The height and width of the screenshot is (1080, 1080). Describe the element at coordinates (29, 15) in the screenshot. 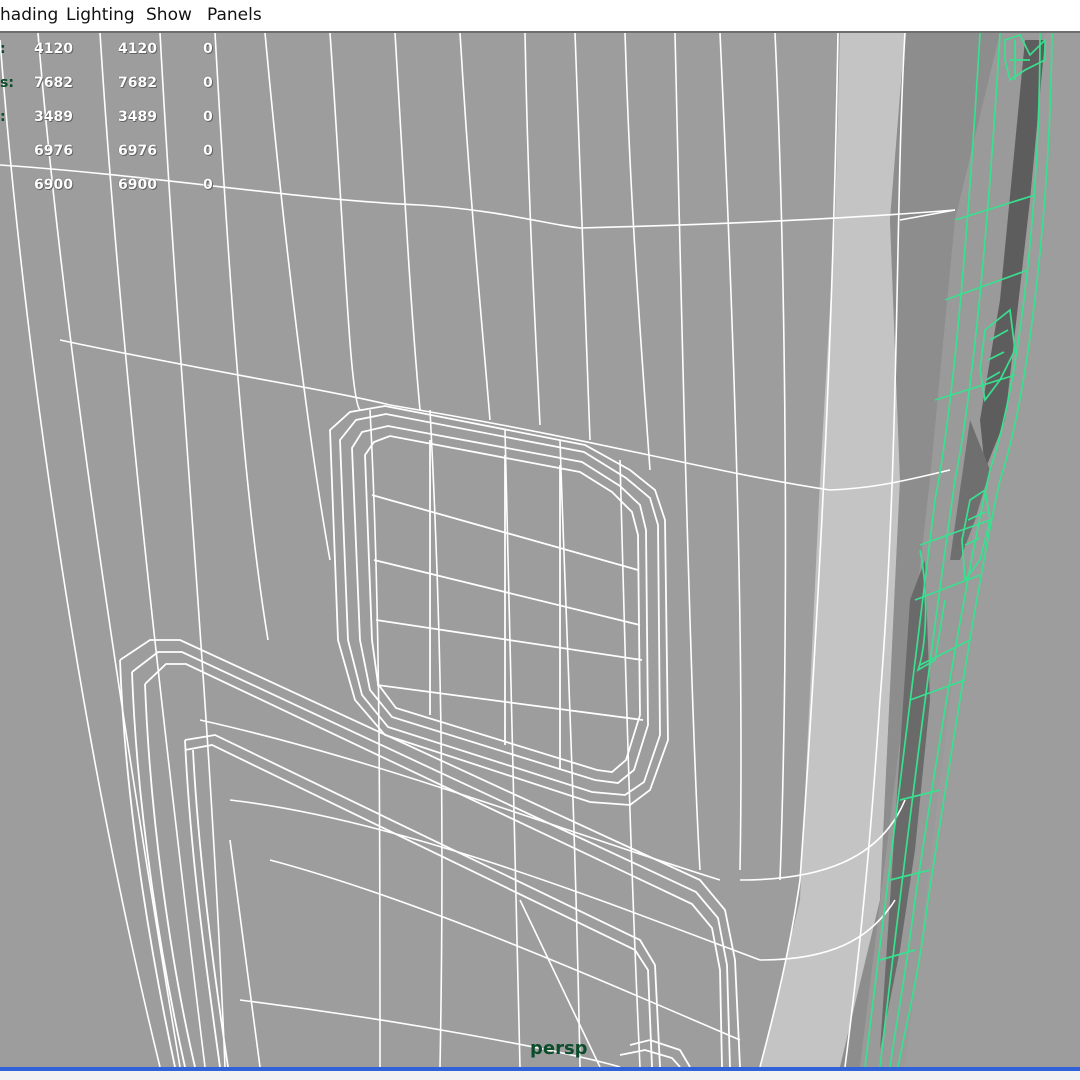

I see `menu-shading: hading` at that location.